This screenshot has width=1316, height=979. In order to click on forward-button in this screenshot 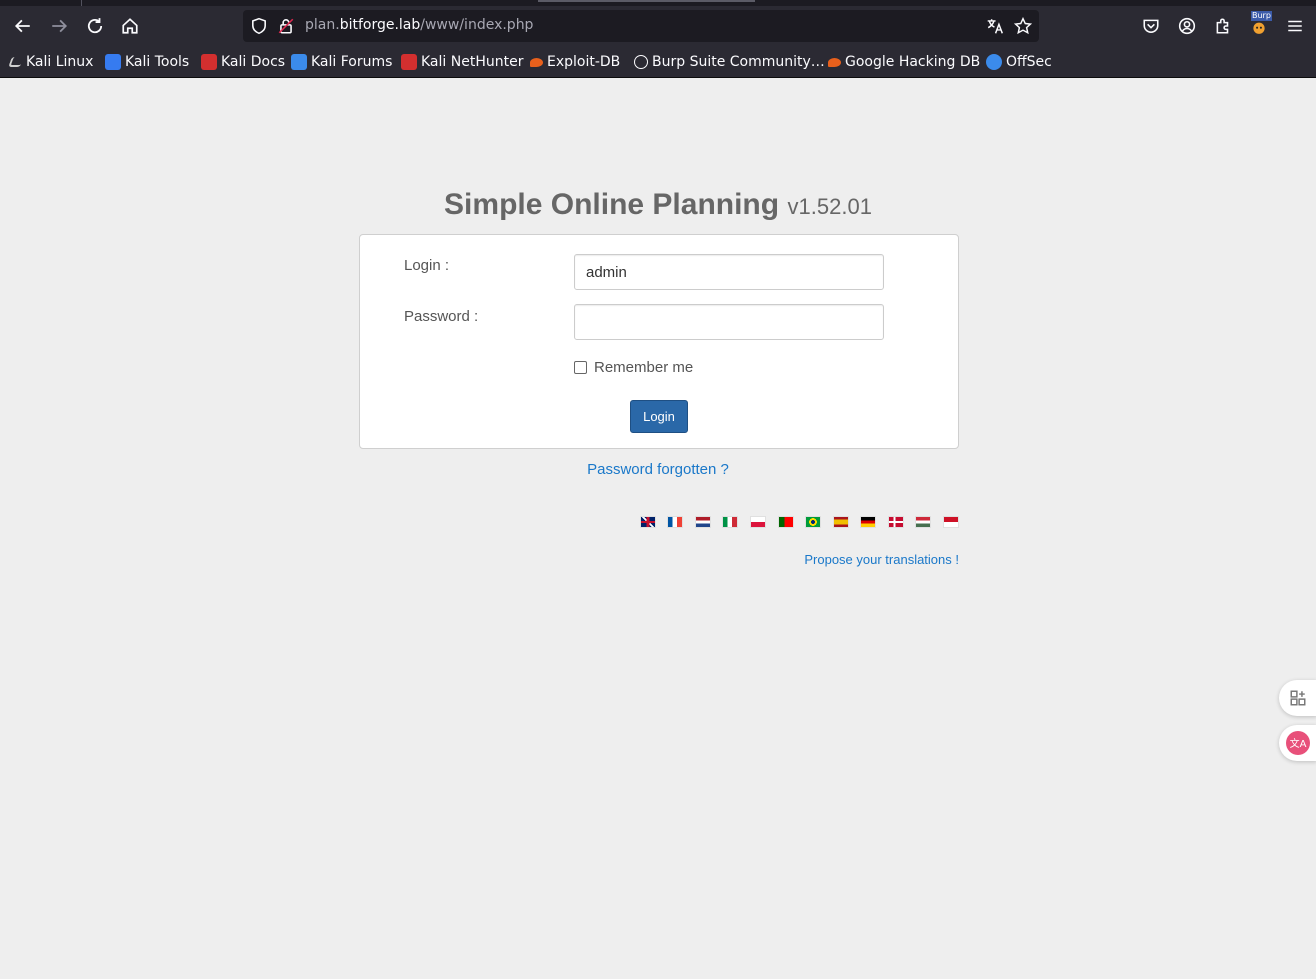, I will do `click(59, 26)`.